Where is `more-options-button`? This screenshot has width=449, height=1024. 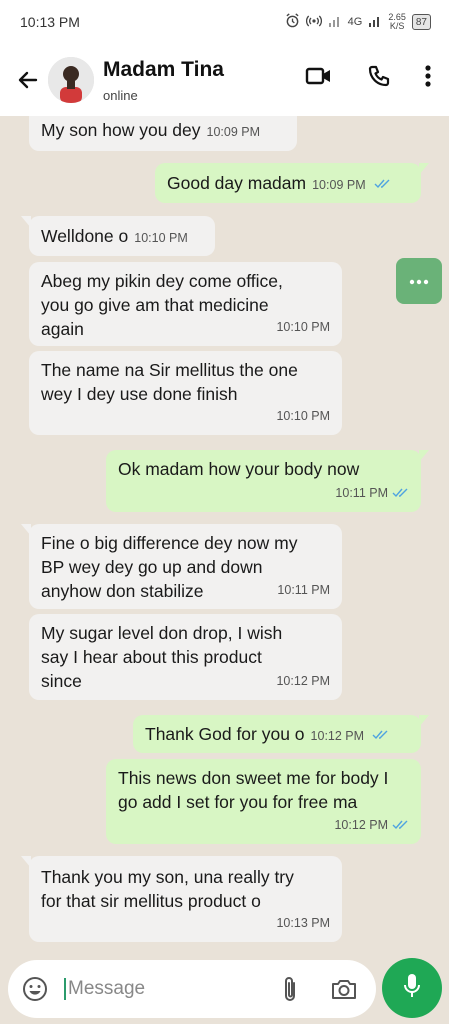
more-options-button is located at coordinates (419, 281).